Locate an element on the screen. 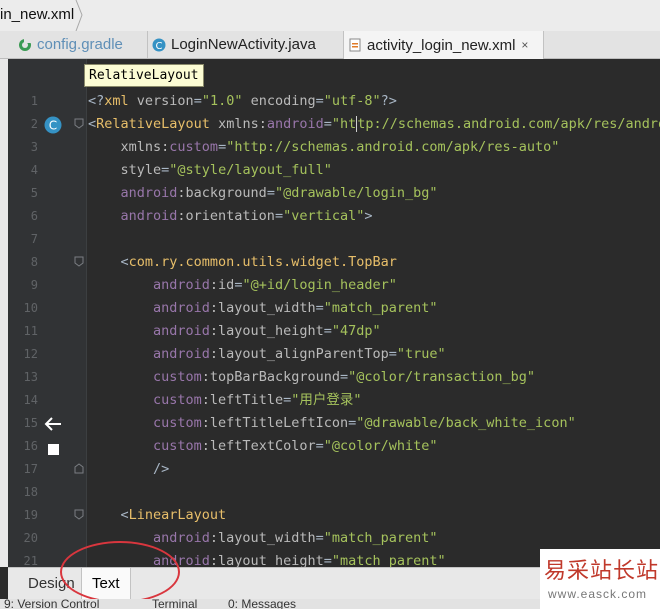 The height and width of the screenshot is (609, 660). code-line: 7 is located at coordinates (334, 239).